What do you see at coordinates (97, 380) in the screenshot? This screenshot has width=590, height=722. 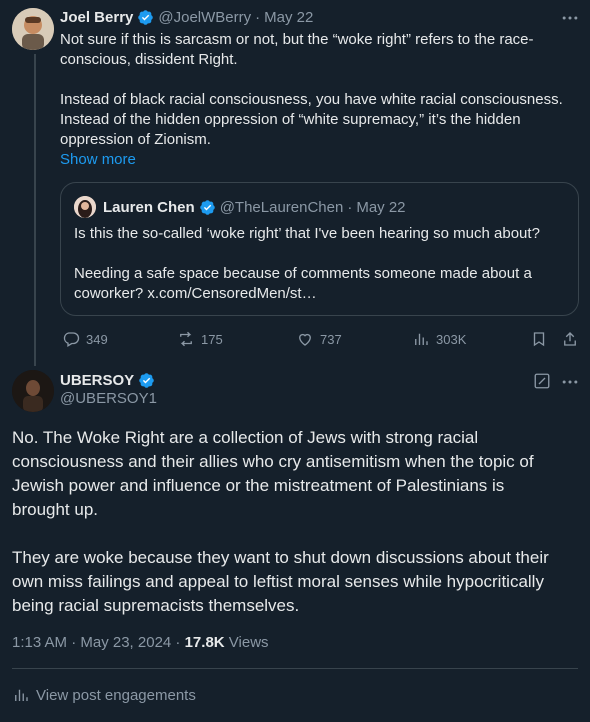 I see `author-name: UBERSOY` at bounding box center [97, 380].